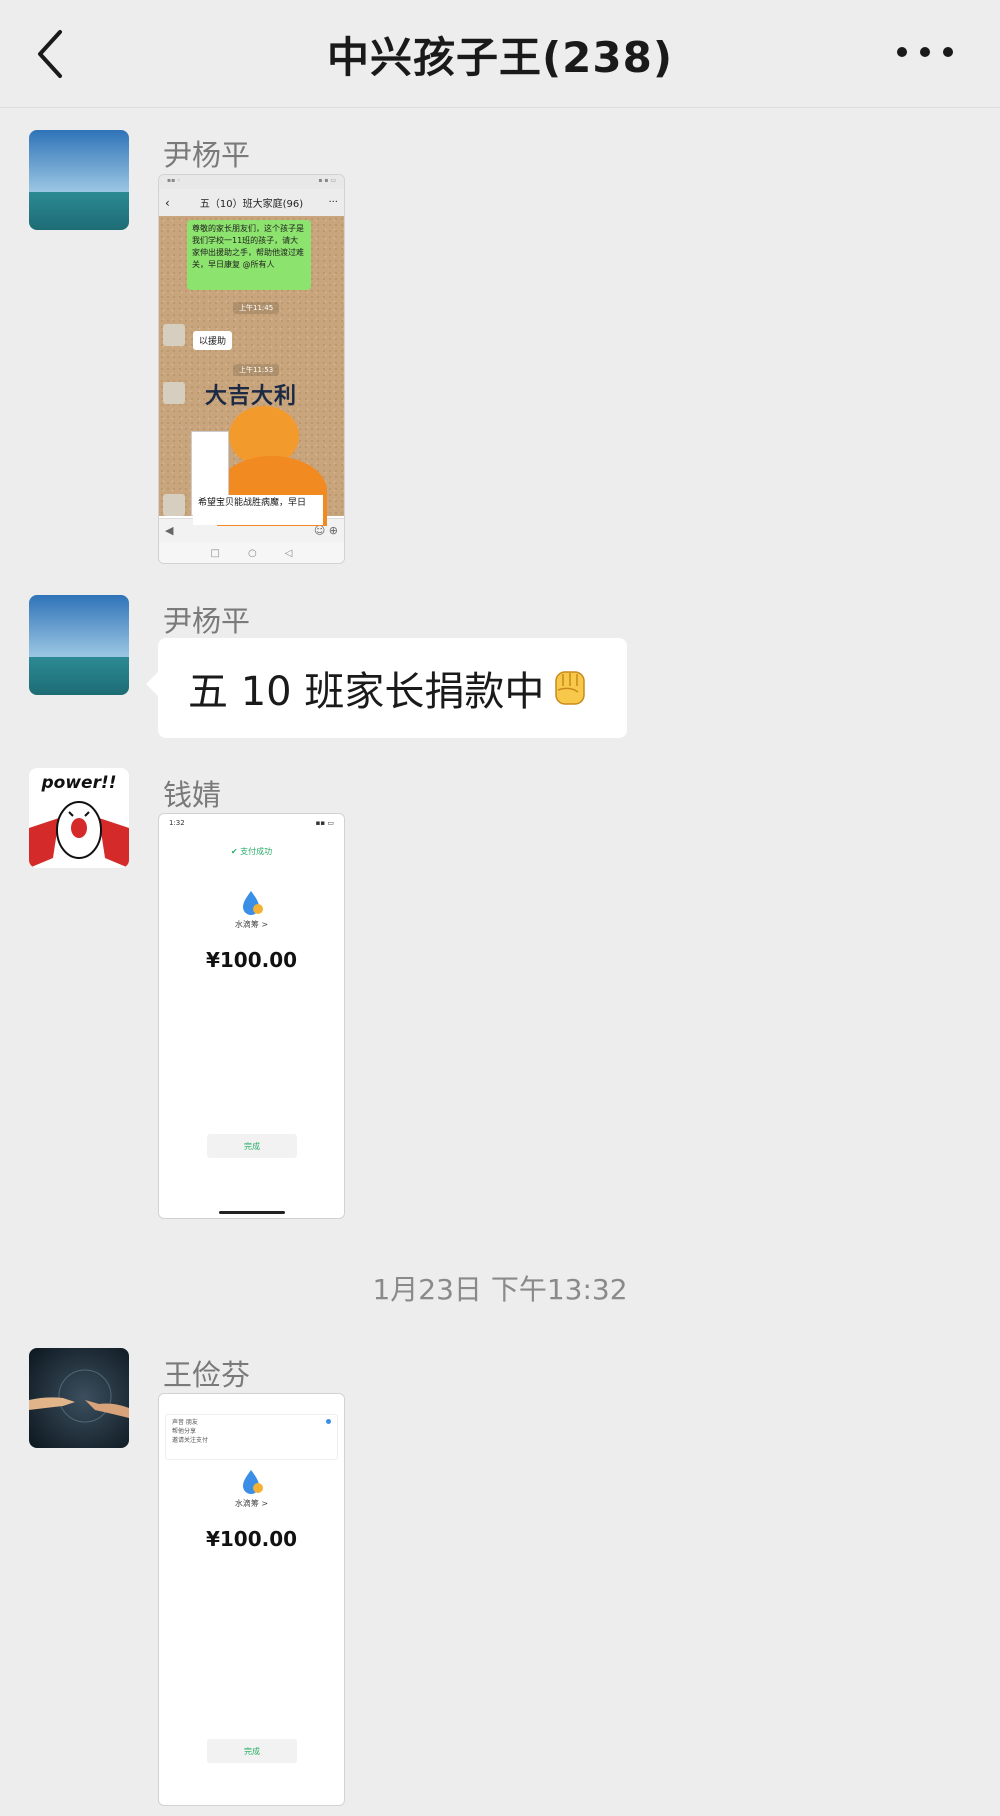 This screenshot has height=1816, width=1000. I want to click on inner-chat-nav: ‹ 五（10）班大家庭(96) ···, so click(251, 202).